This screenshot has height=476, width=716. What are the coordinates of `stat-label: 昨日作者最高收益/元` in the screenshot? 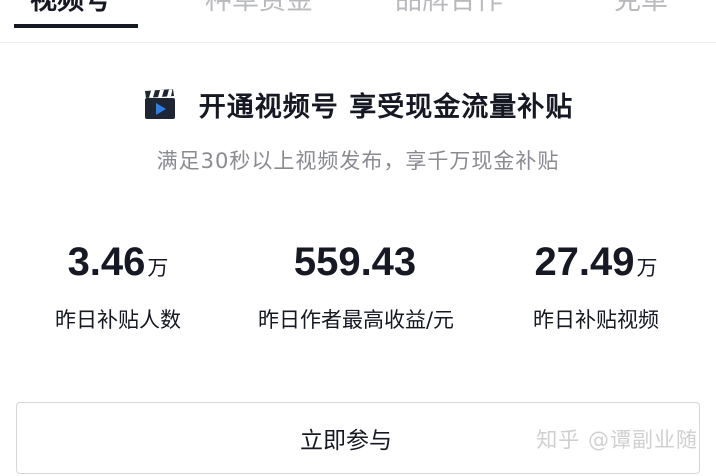 It's located at (356, 320).